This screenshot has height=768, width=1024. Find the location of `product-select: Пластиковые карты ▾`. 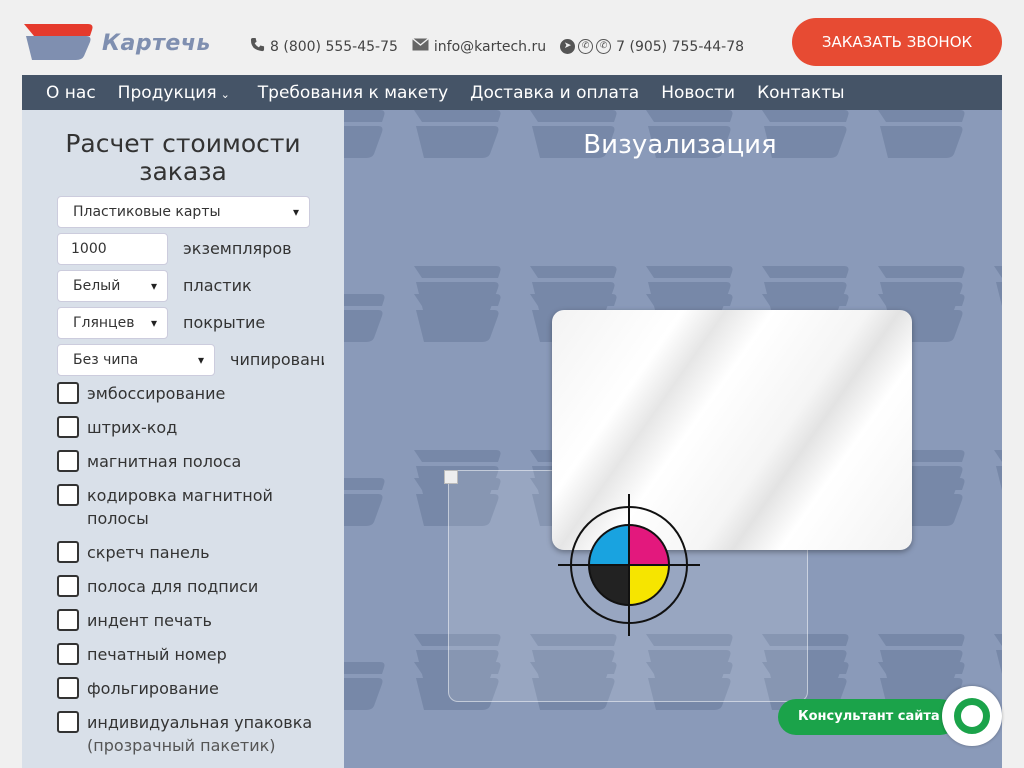

product-select: Пластиковые карты ▾ is located at coordinates (183, 212).